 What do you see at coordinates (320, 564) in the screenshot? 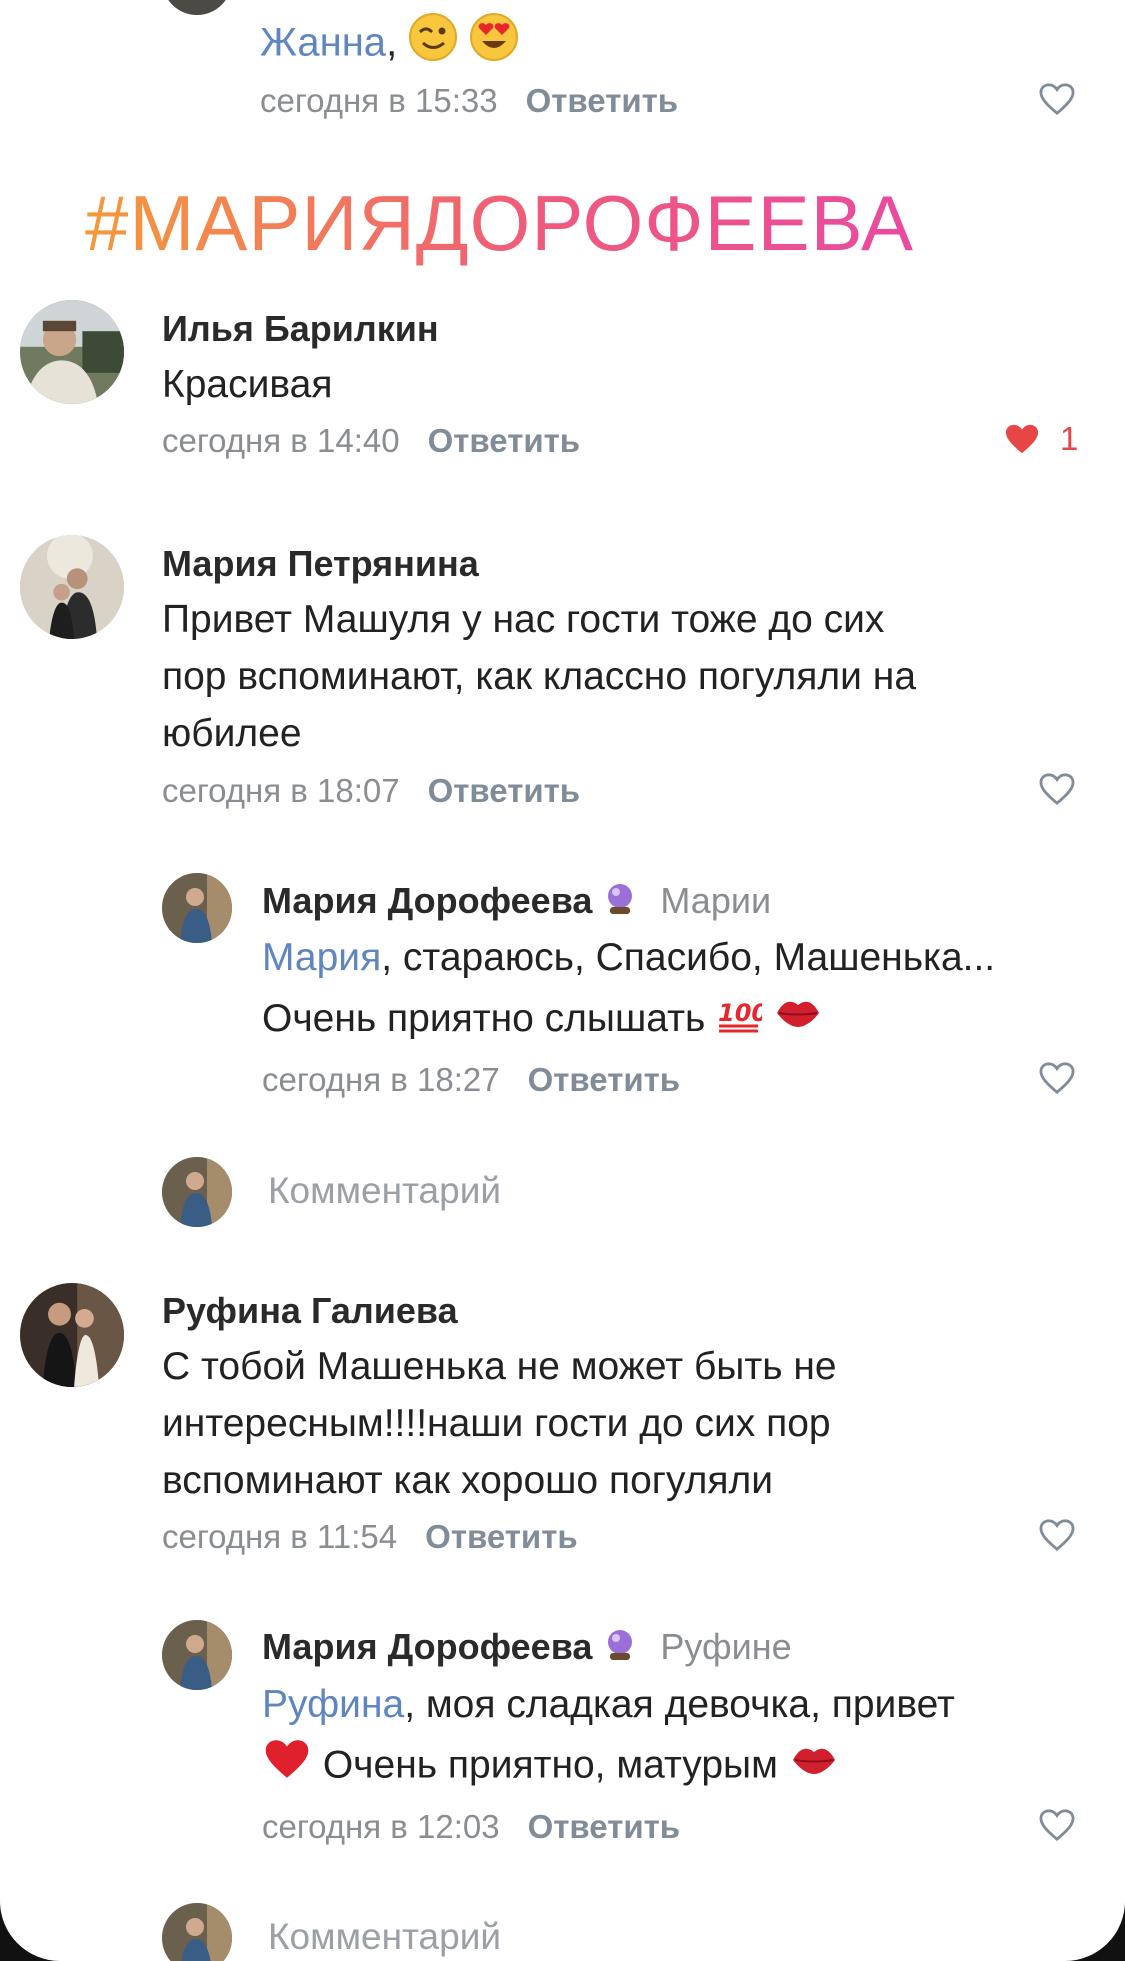
I see `author-name: Мария Петрянина` at bounding box center [320, 564].